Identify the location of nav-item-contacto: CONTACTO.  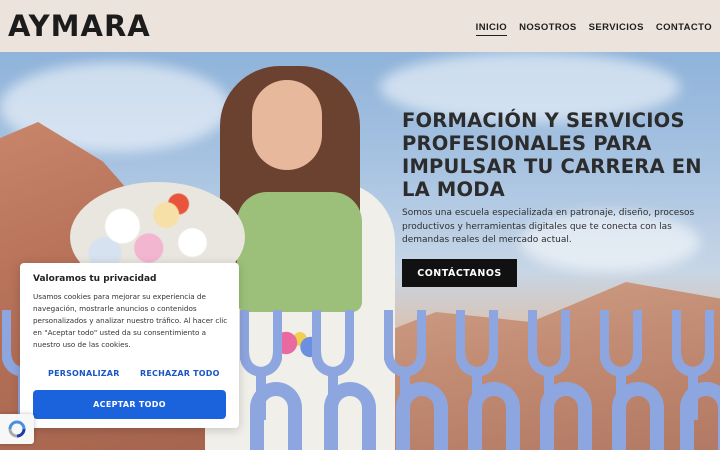
(684, 29).